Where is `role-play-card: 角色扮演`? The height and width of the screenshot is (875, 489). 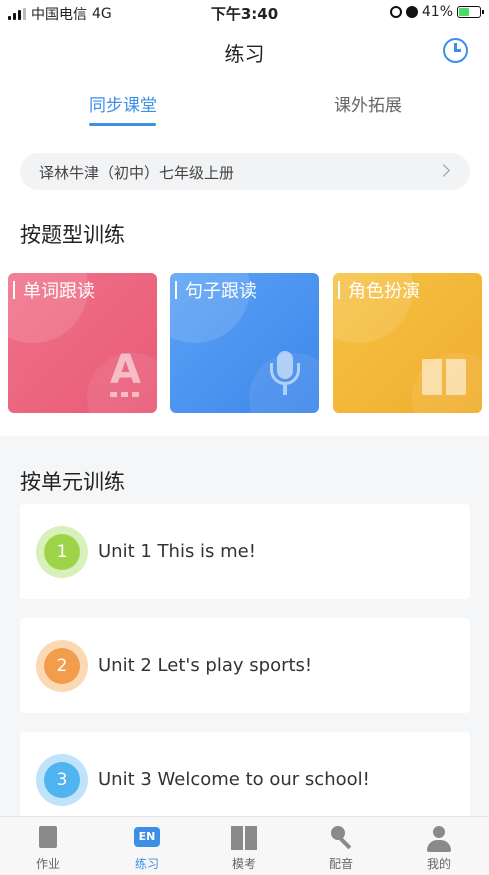 role-play-card: 角色扮演 is located at coordinates (407, 343).